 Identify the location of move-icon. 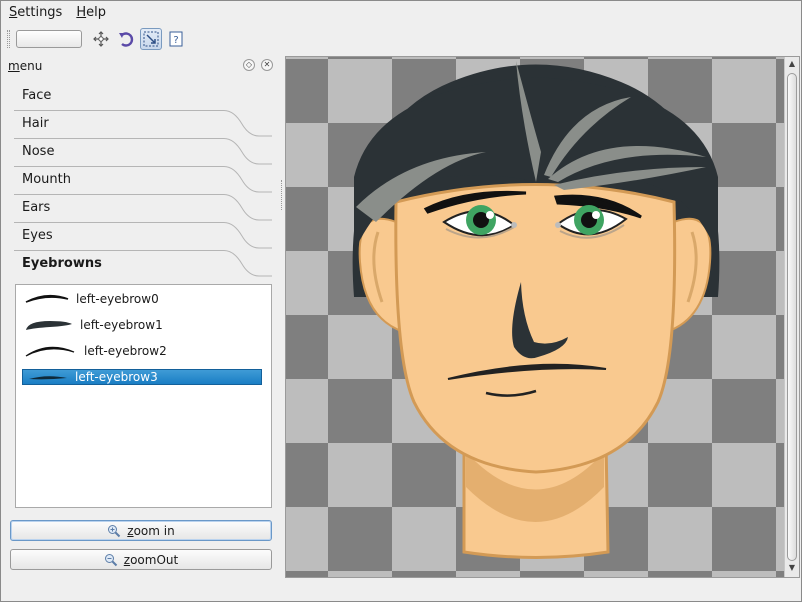
(101, 39).